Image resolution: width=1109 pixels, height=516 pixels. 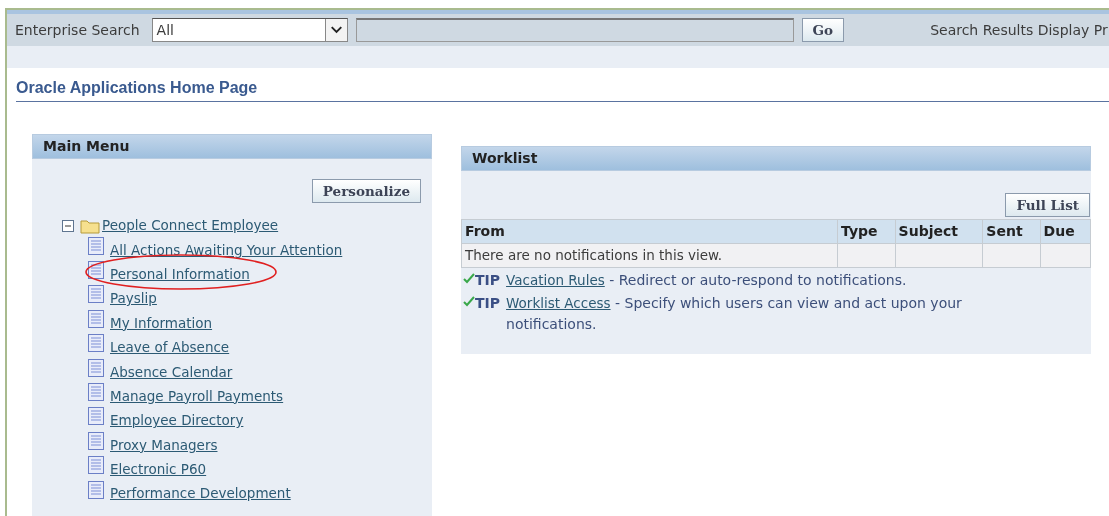 What do you see at coordinates (562, 89) in the screenshot?
I see `page-title: Oracle Applications Home Page` at bounding box center [562, 89].